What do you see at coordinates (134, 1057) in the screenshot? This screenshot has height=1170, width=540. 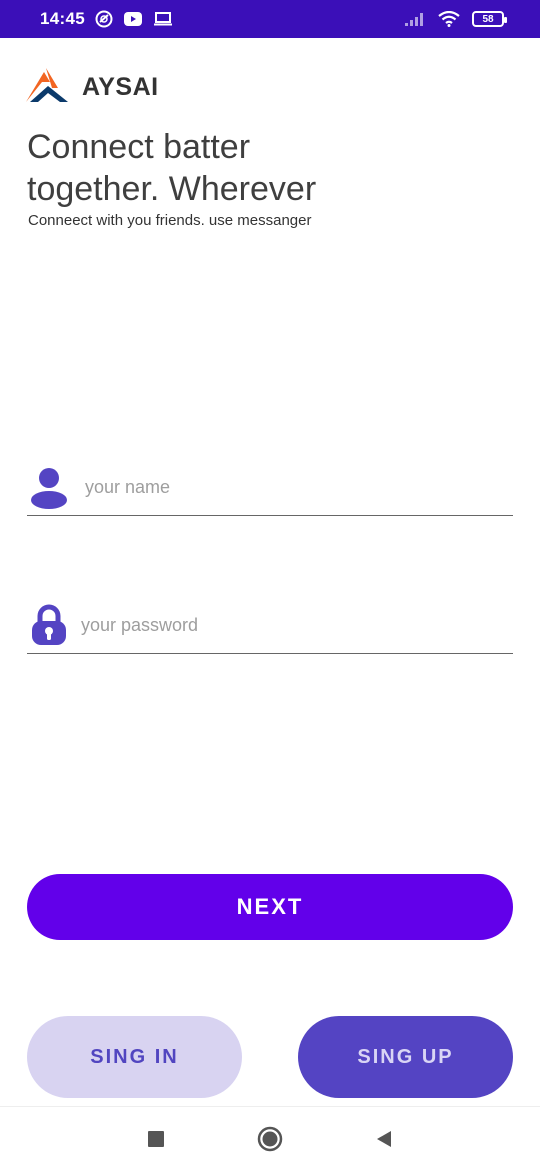 I see `sign-in-button: SING IN` at bounding box center [134, 1057].